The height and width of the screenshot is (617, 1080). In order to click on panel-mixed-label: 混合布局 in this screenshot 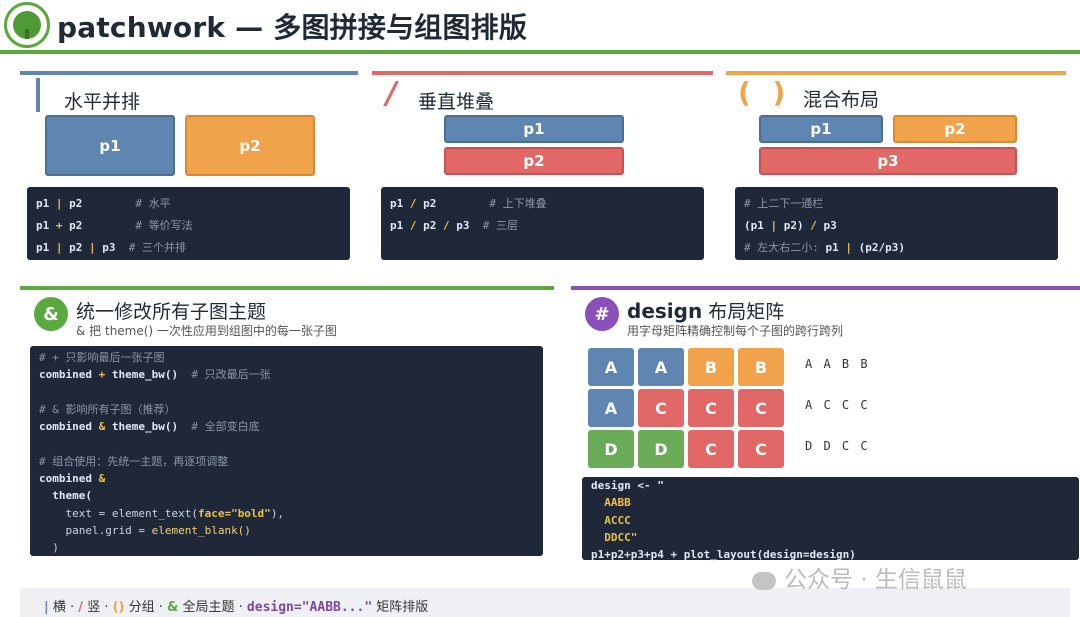, I will do `click(841, 100)`.